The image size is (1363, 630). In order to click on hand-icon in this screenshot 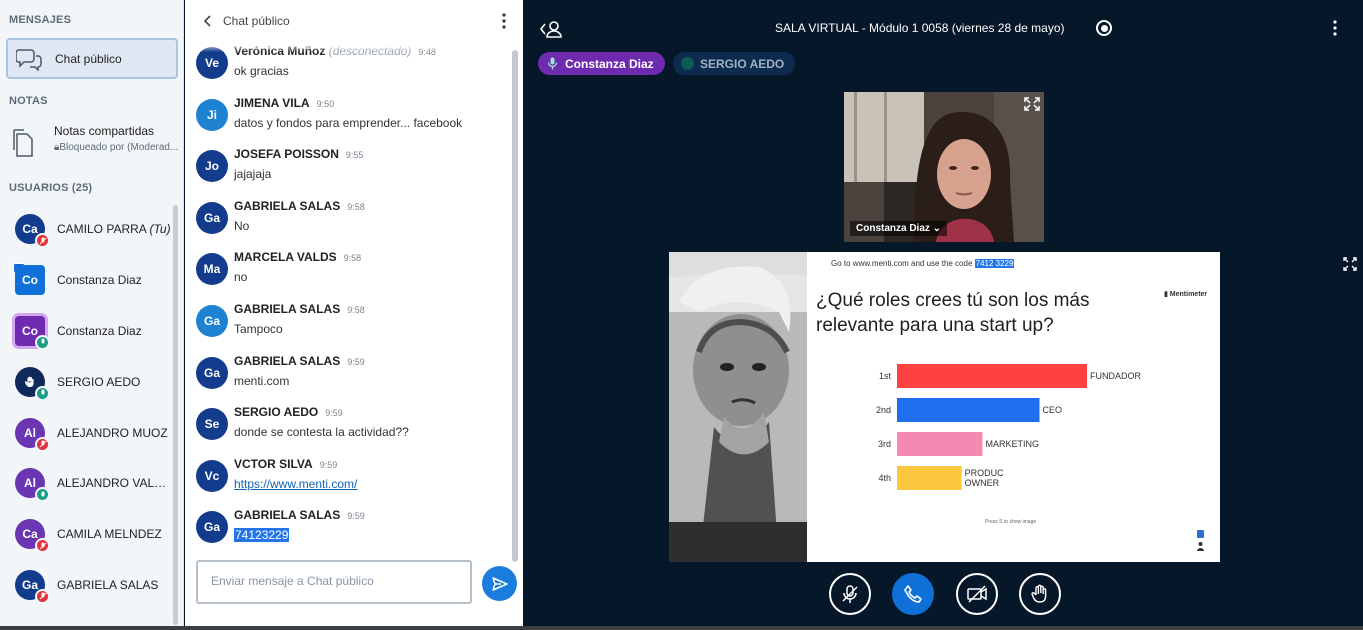, I will do `click(1039, 593)`.